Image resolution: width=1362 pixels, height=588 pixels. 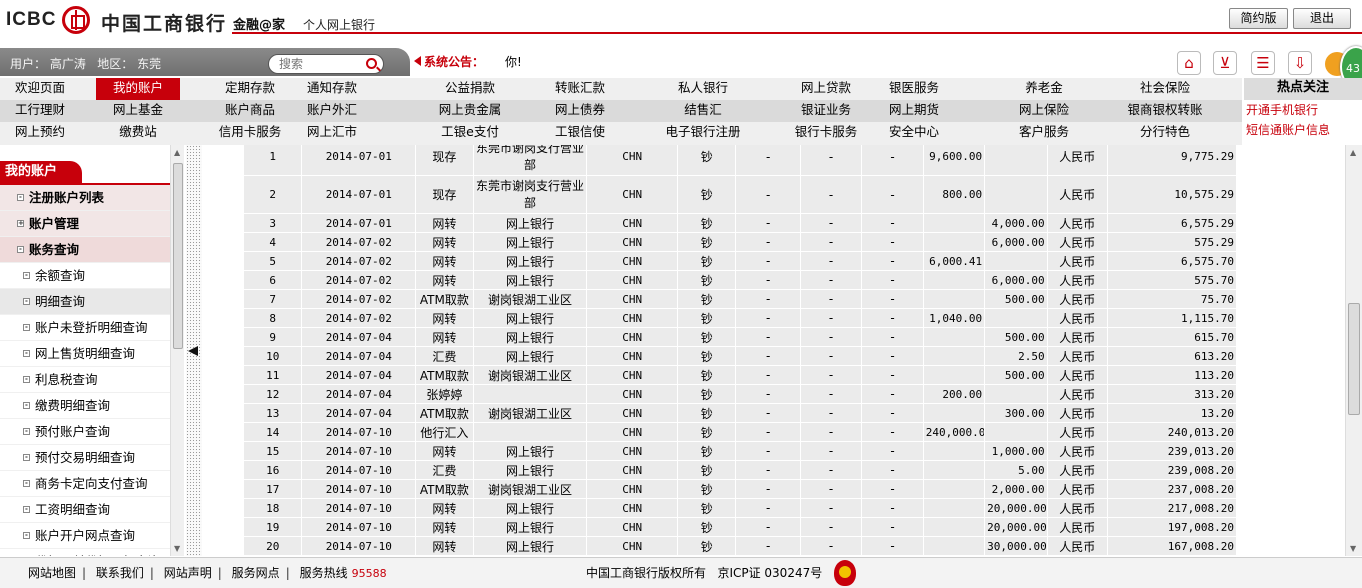 What do you see at coordinates (332, 111) in the screenshot?
I see `nav-item: 账户外汇` at bounding box center [332, 111].